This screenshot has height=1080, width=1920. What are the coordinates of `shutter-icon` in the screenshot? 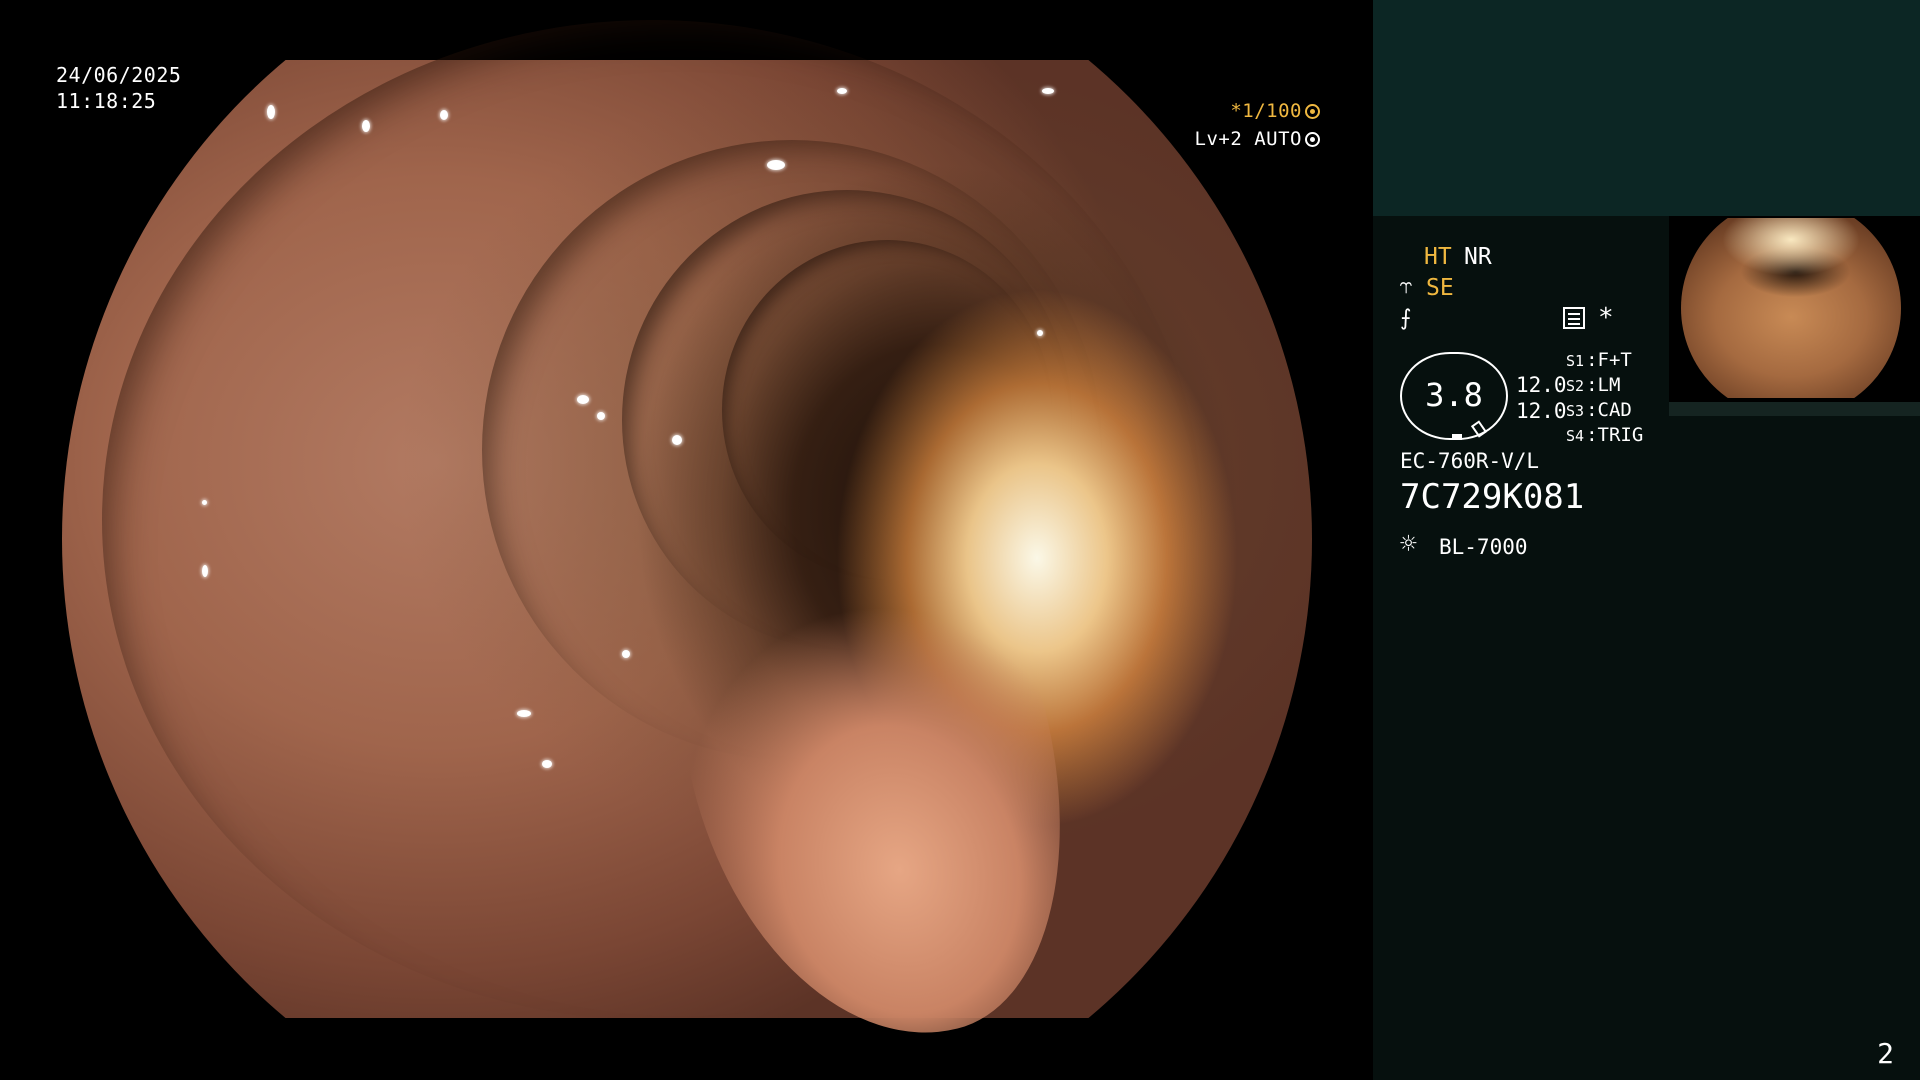 It's located at (1312, 111).